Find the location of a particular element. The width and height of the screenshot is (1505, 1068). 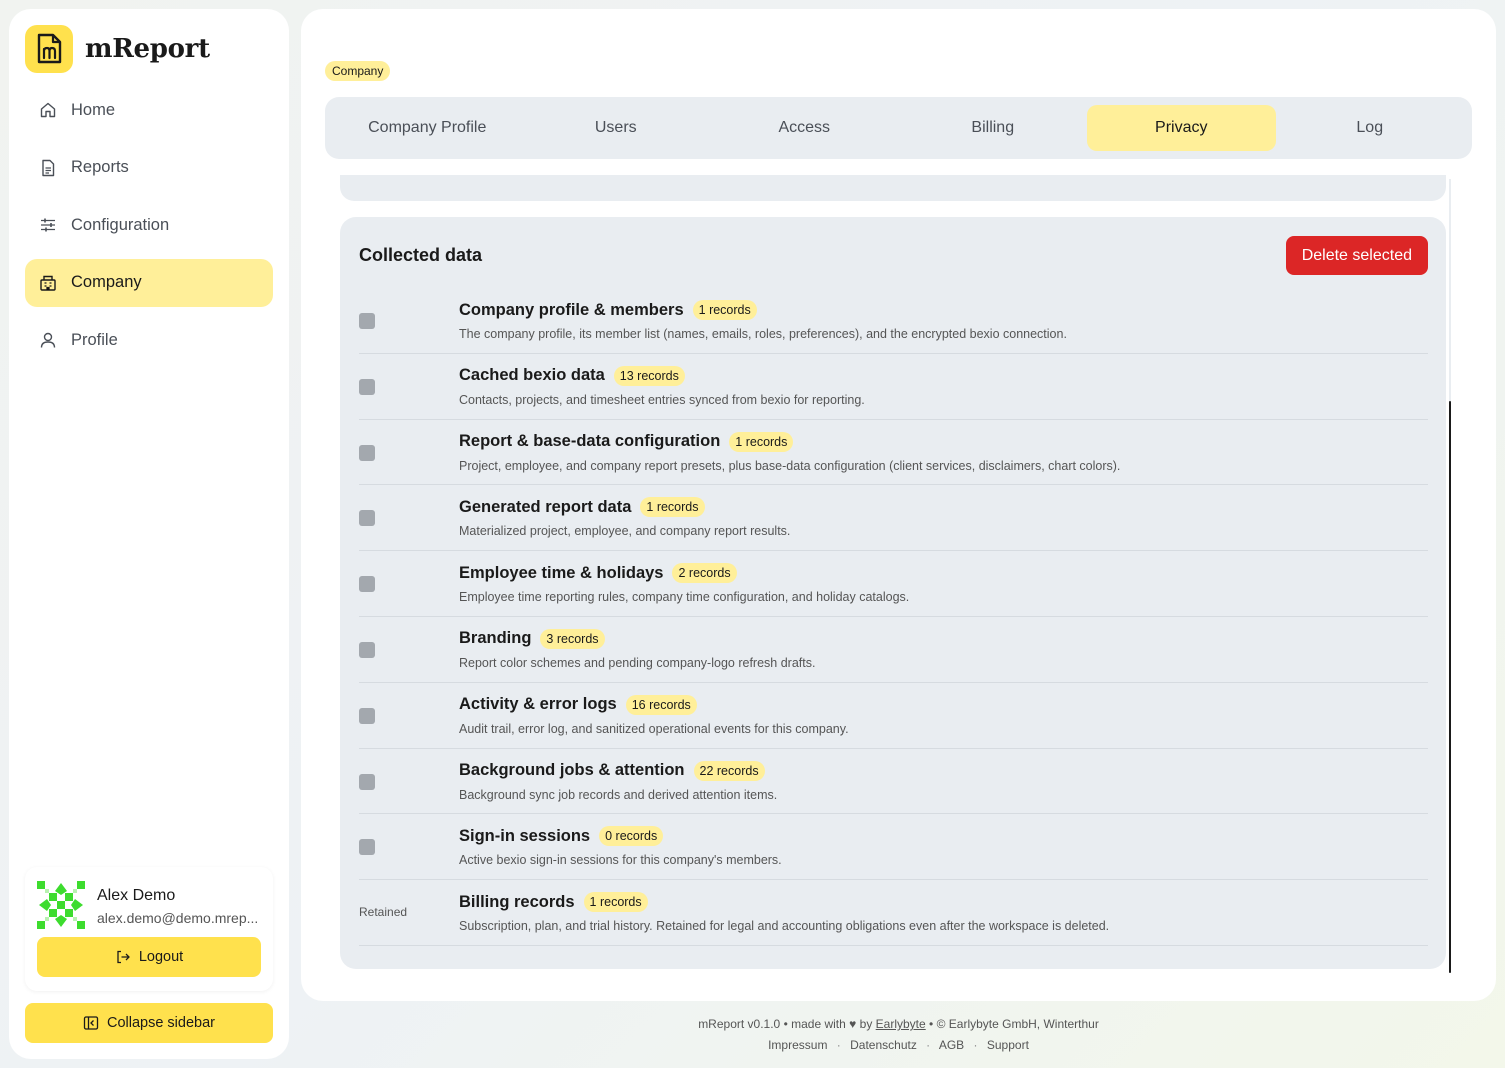

tab-company-profile: Company Profile is located at coordinates (427, 128).